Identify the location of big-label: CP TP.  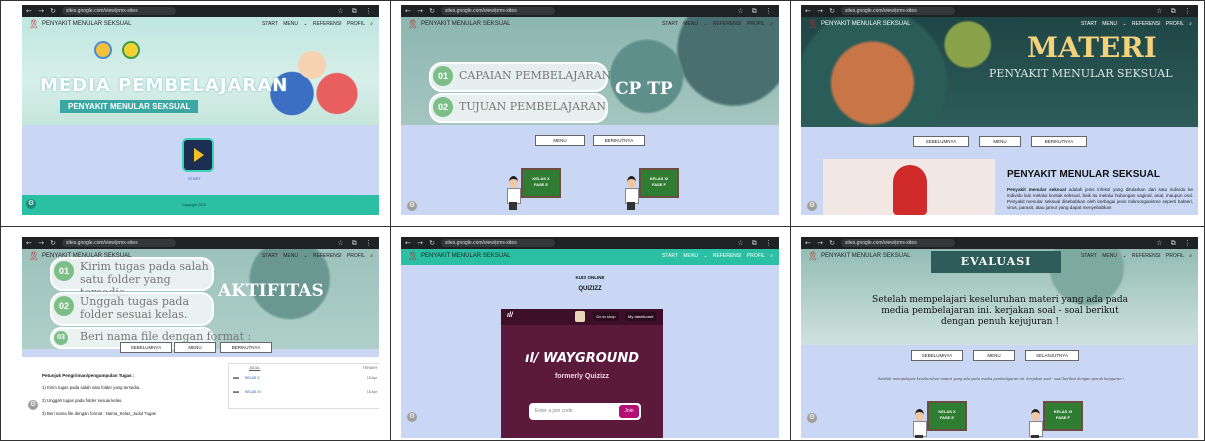
(644, 89).